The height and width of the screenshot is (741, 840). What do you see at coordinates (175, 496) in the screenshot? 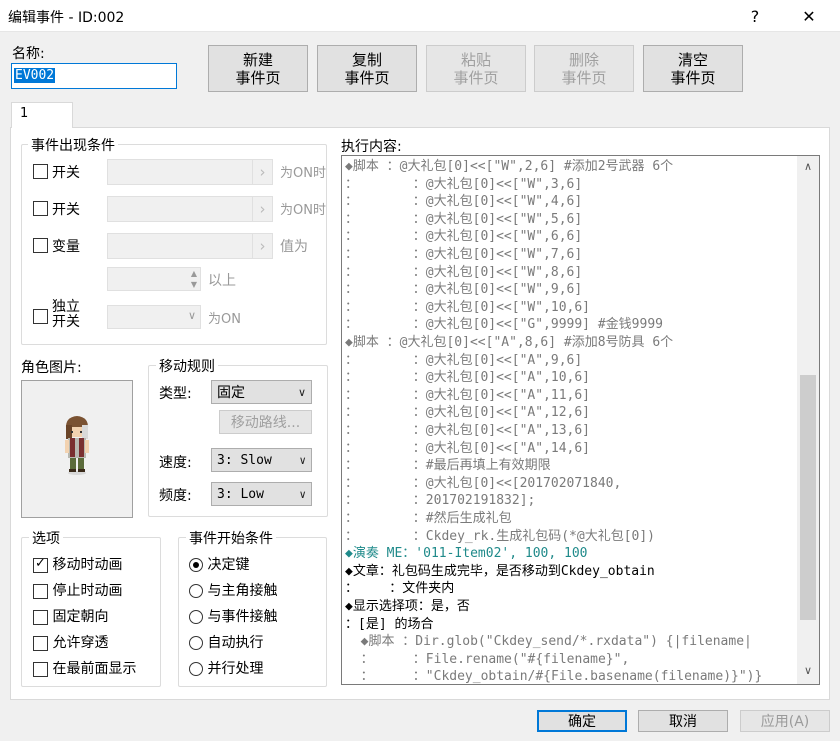
I see `freq-label: 频度:` at bounding box center [175, 496].